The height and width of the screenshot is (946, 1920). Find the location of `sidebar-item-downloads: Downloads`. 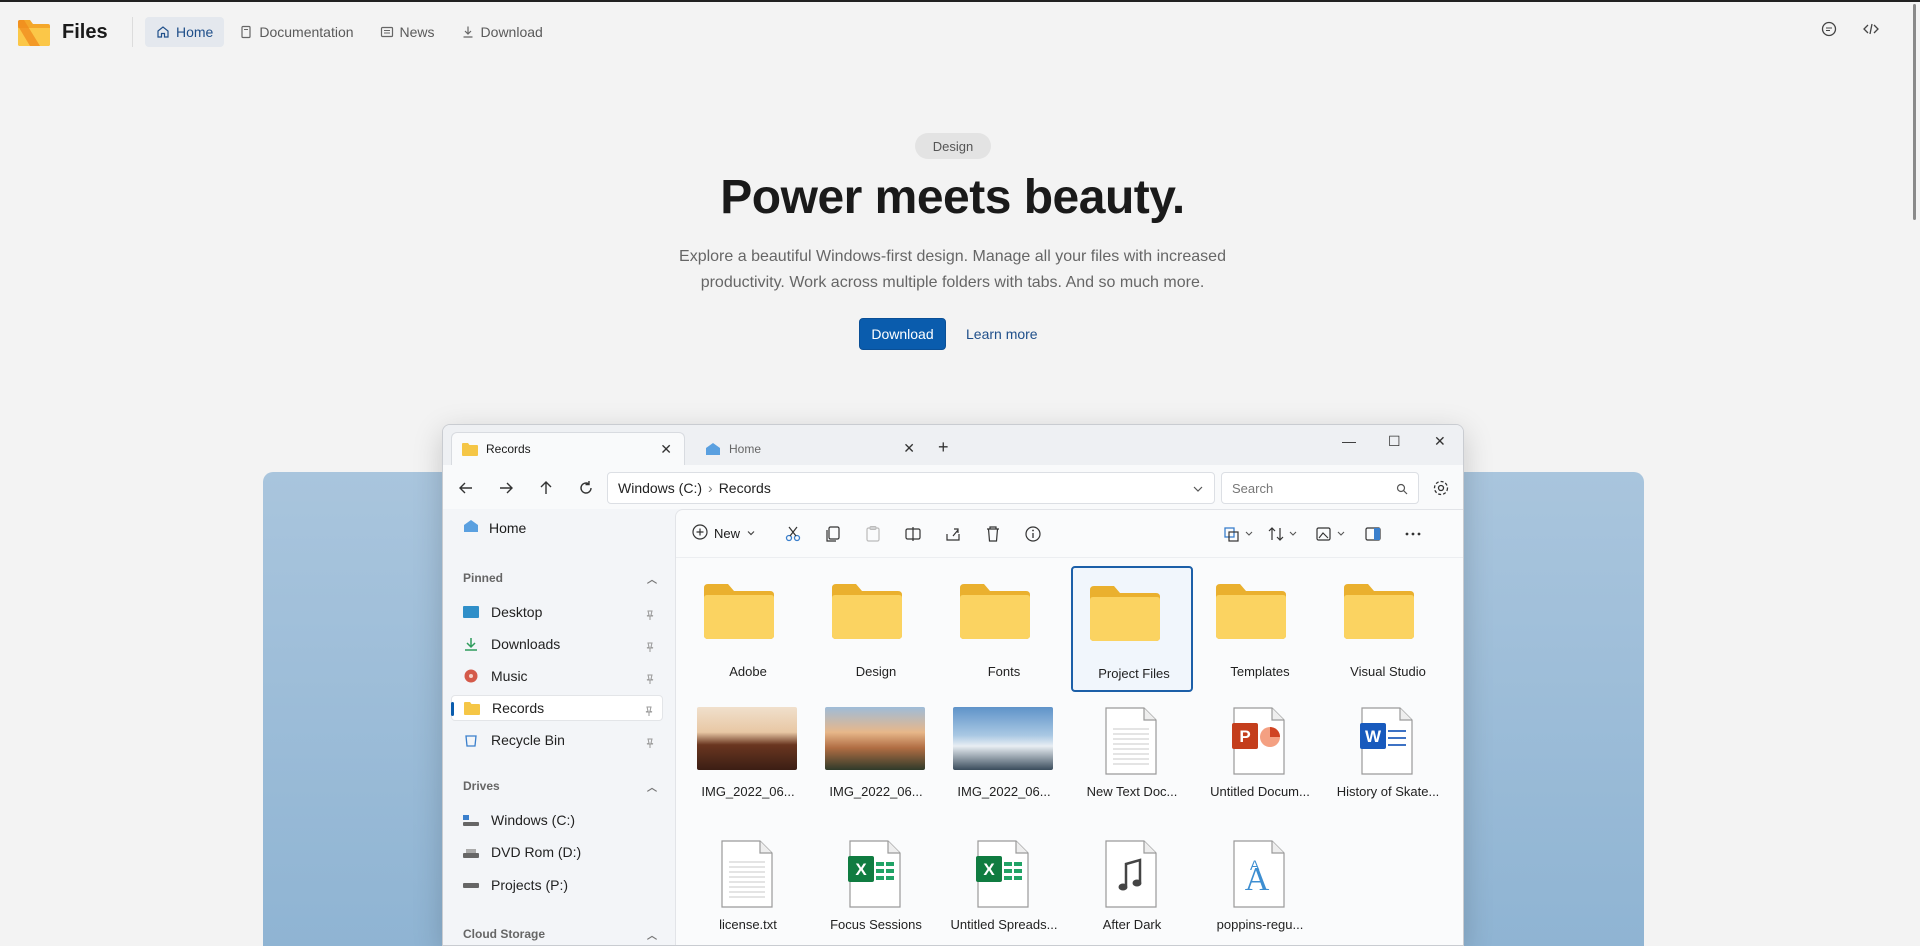

sidebar-item-downloads: Downloads is located at coordinates (557, 644).